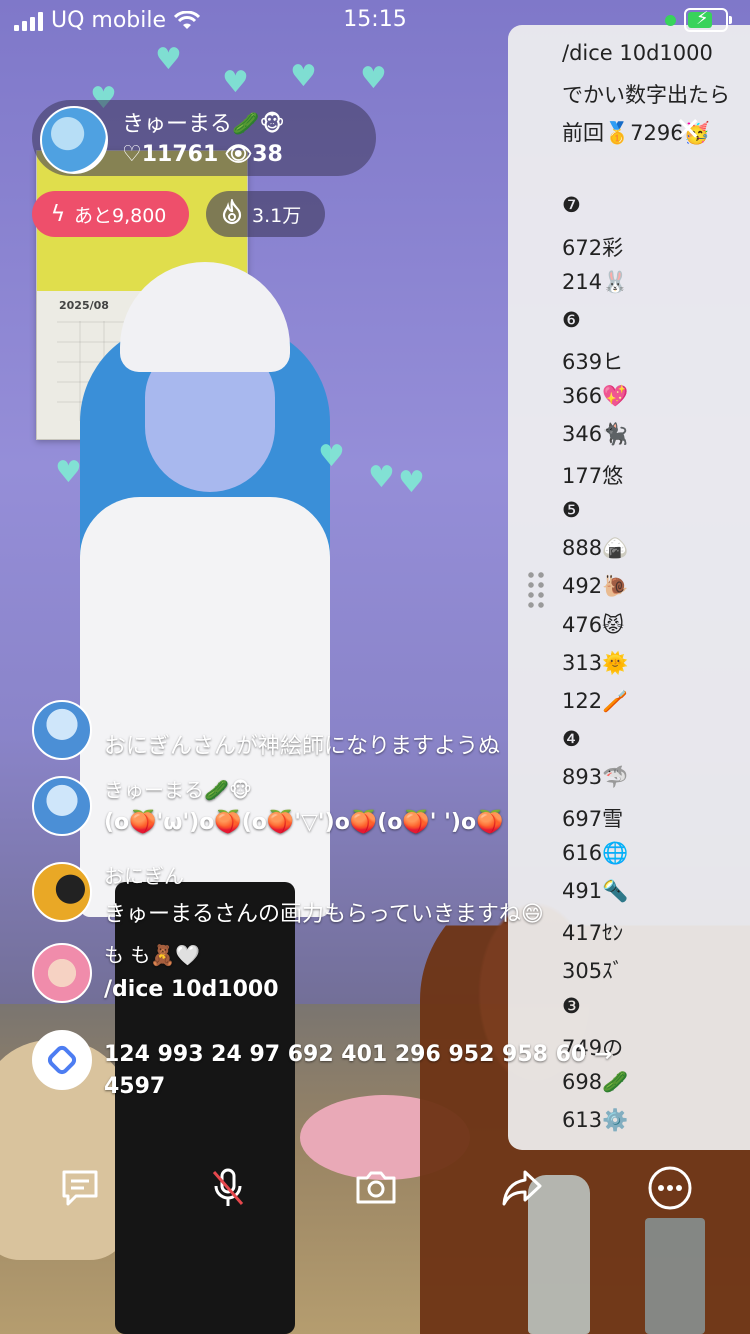 The height and width of the screenshot is (1334, 750). I want to click on points-label: 3.1万, so click(277, 215).